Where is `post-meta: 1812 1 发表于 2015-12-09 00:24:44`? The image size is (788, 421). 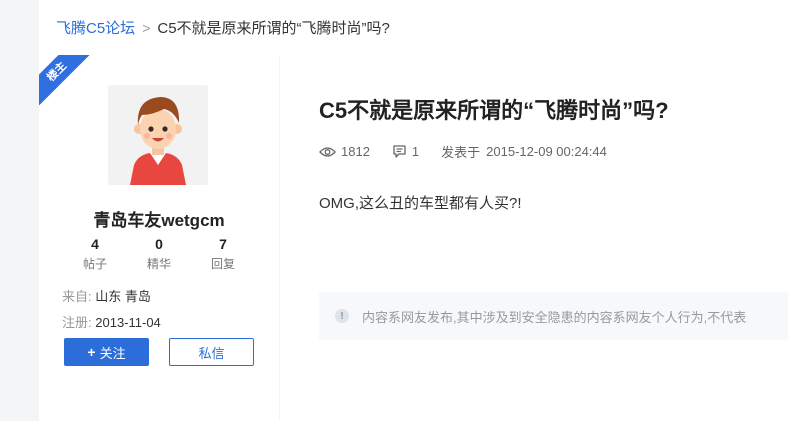 post-meta: 1812 1 发表于 2015-12-09 00:24:44 is located at coordinates (474, 151).